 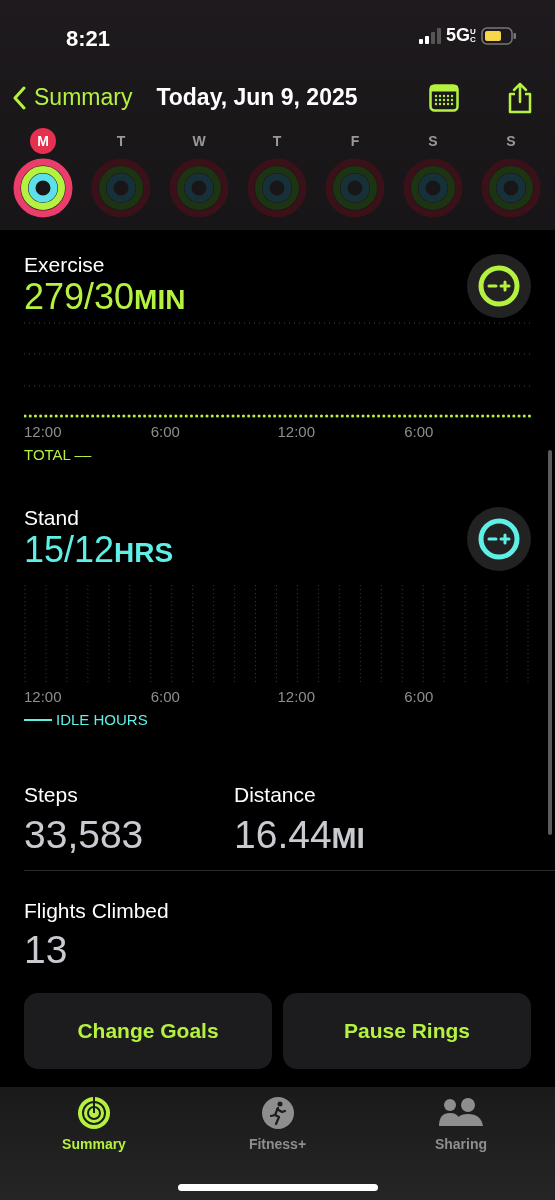 What do you see at coordinates (199, 141) in the screenshot?
I see `day-letter: W` at bounding box center [199, 141].